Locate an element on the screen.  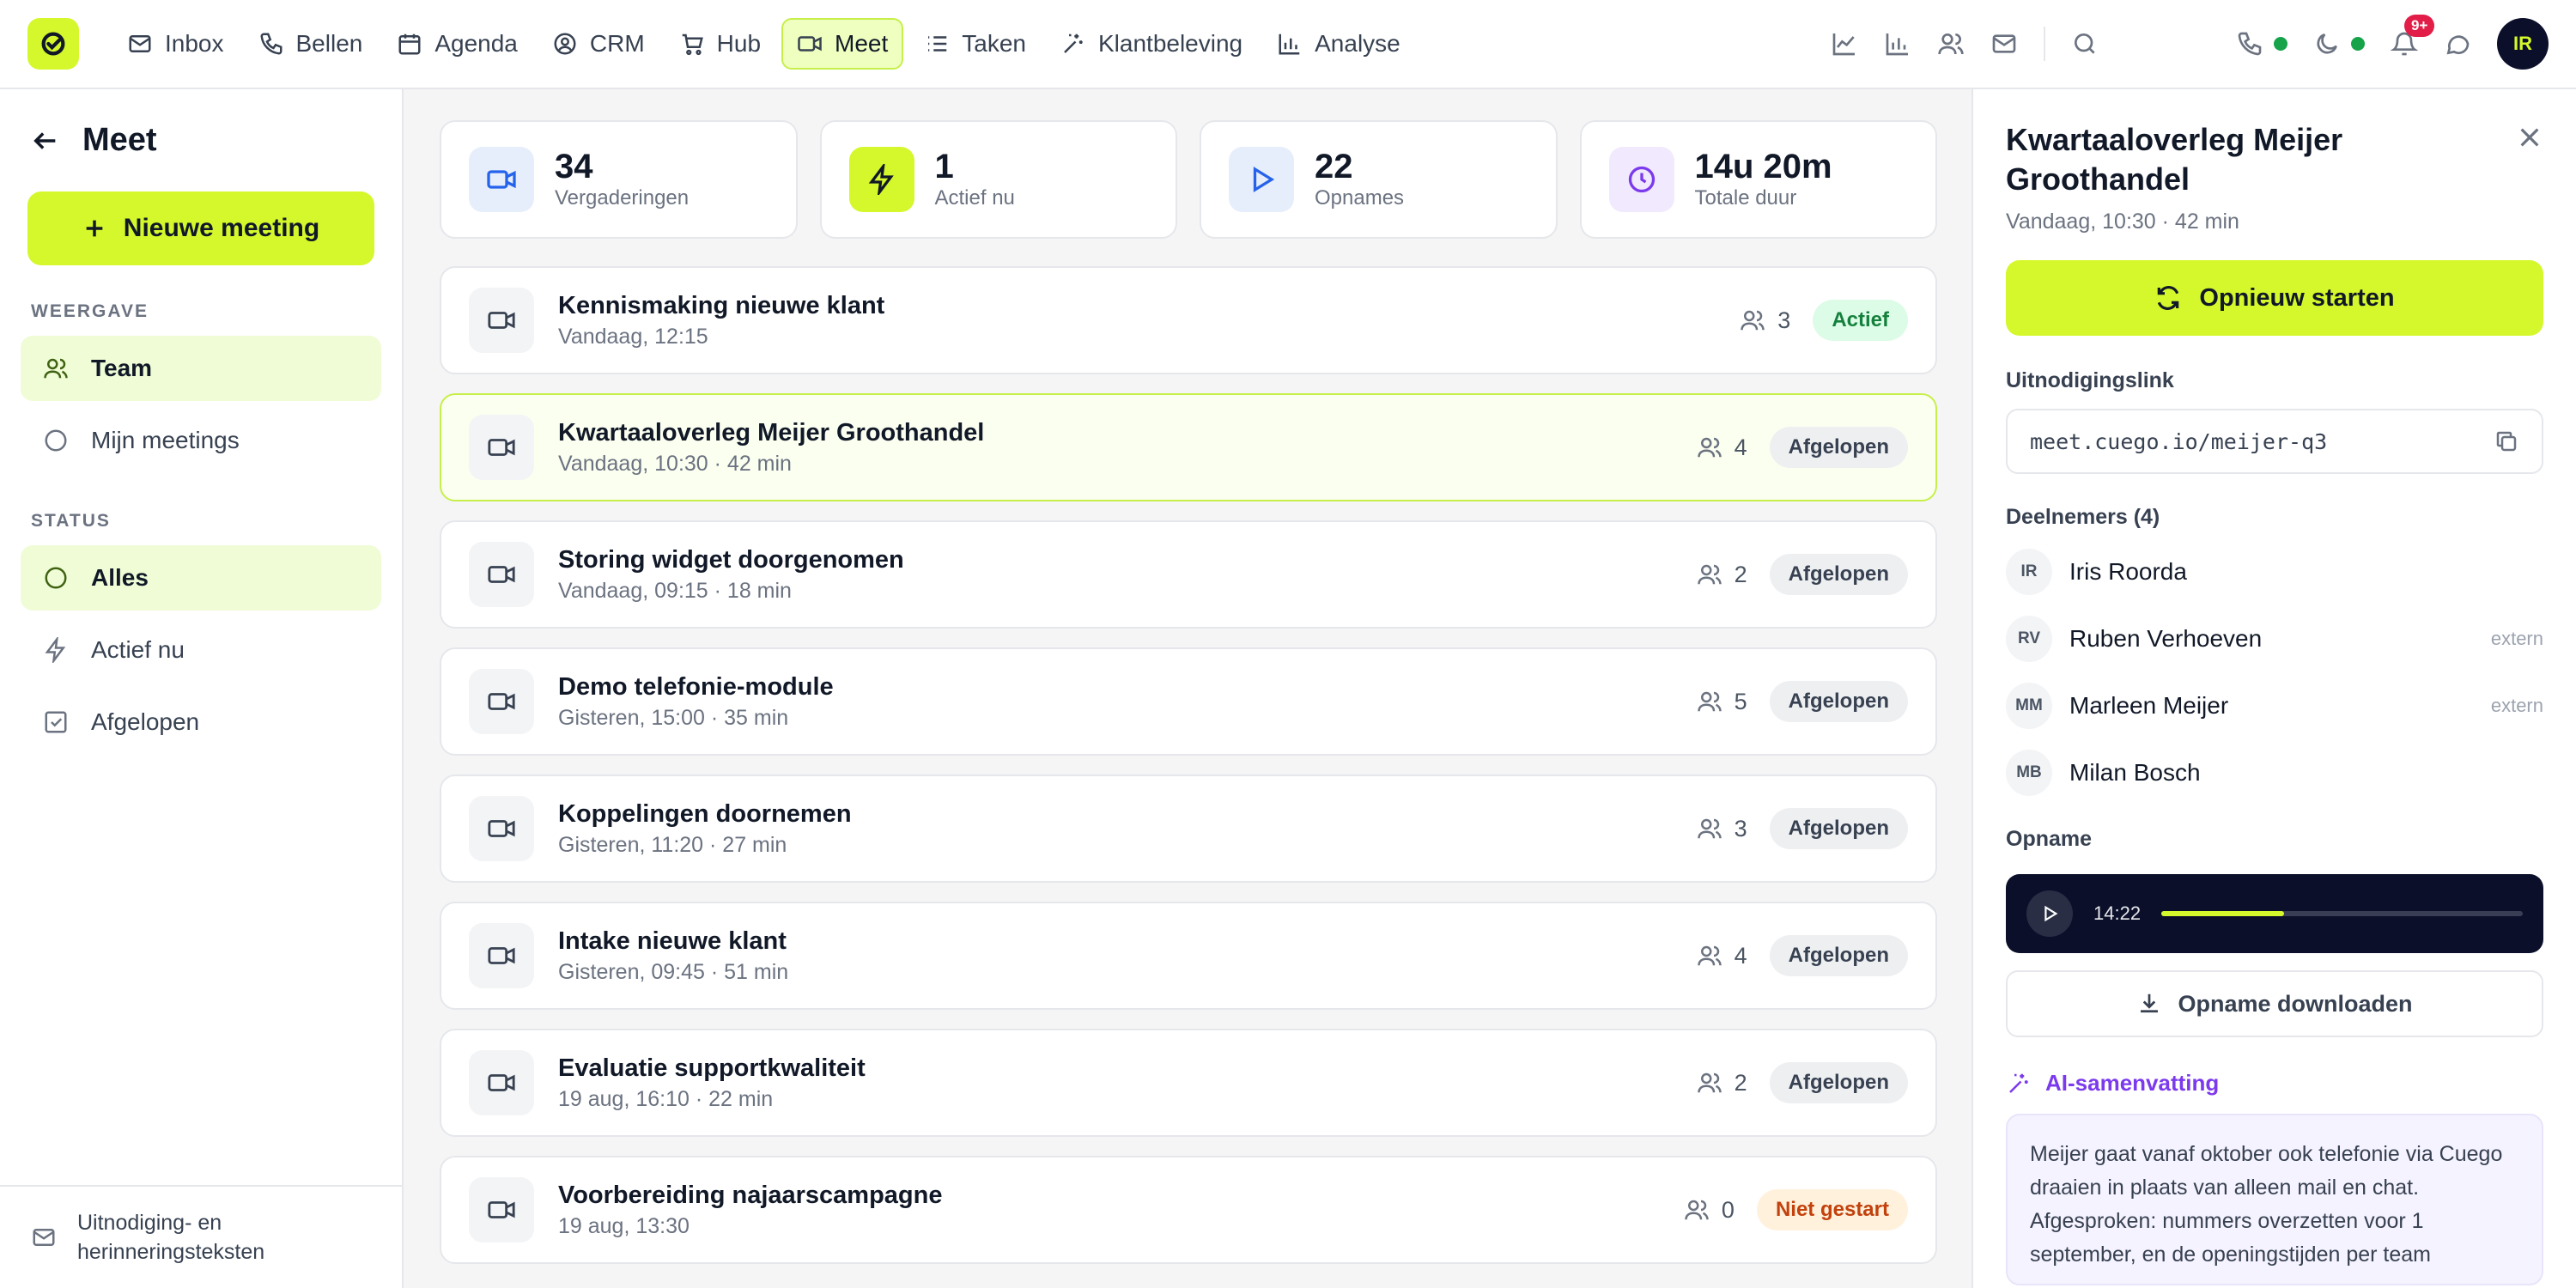
search-icon is located at coordinates (2085, 44).